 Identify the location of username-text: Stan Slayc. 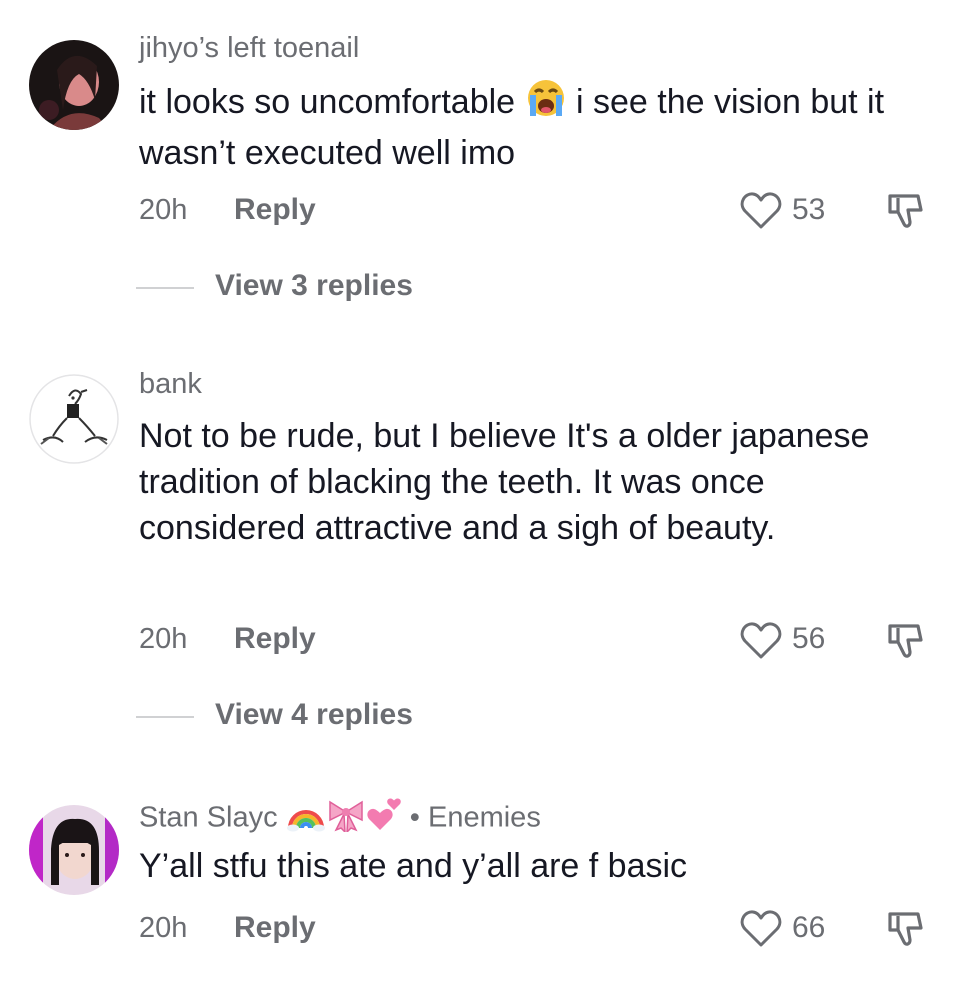
(208, 818).